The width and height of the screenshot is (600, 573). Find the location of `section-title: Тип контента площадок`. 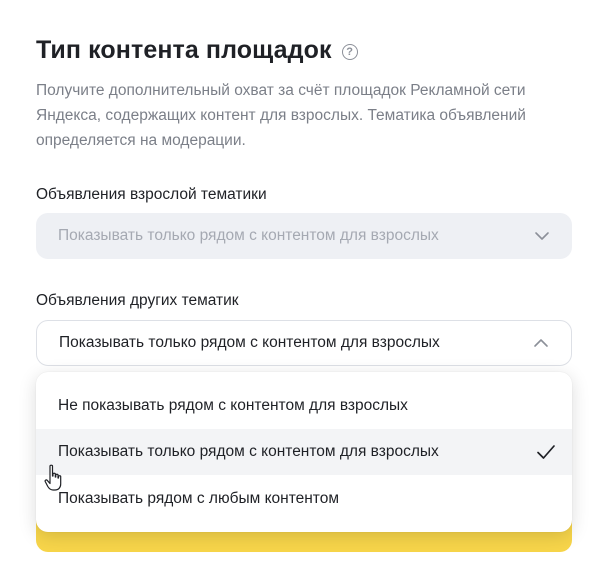

section-title: Тип контента площадок is located at coordinates (184, 50).